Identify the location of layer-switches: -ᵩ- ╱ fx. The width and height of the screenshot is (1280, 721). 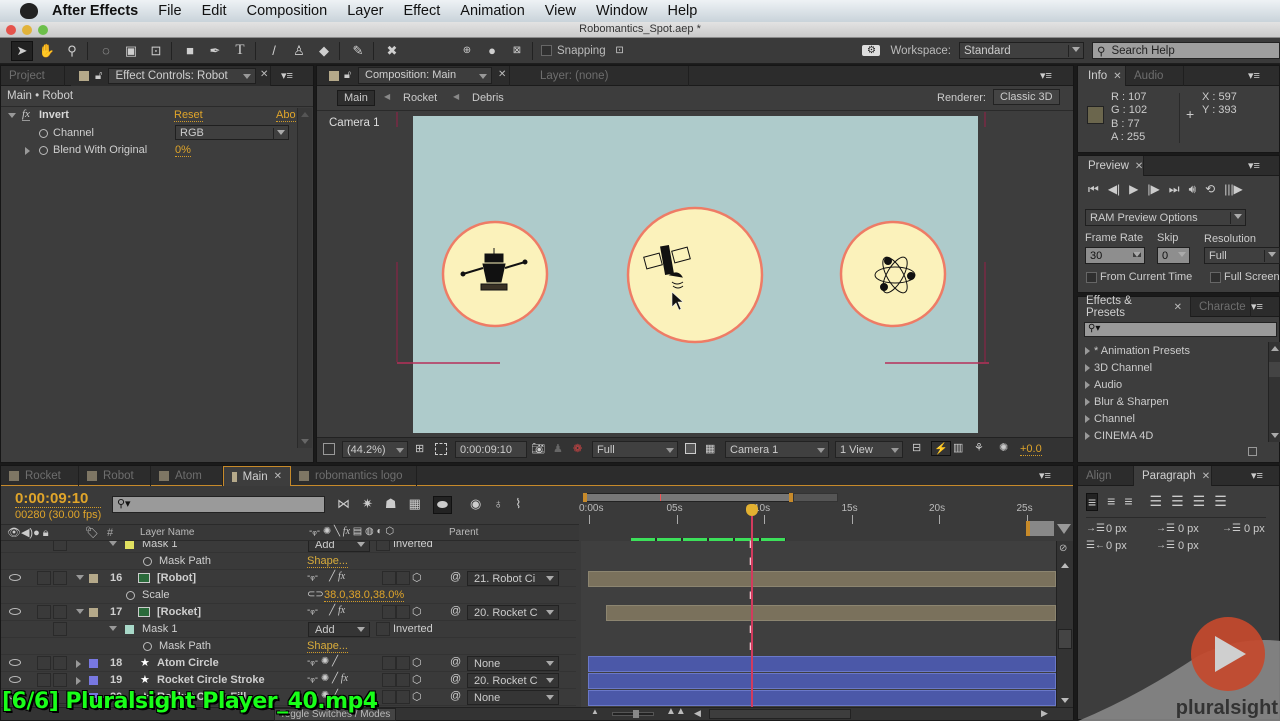
(326, 610).